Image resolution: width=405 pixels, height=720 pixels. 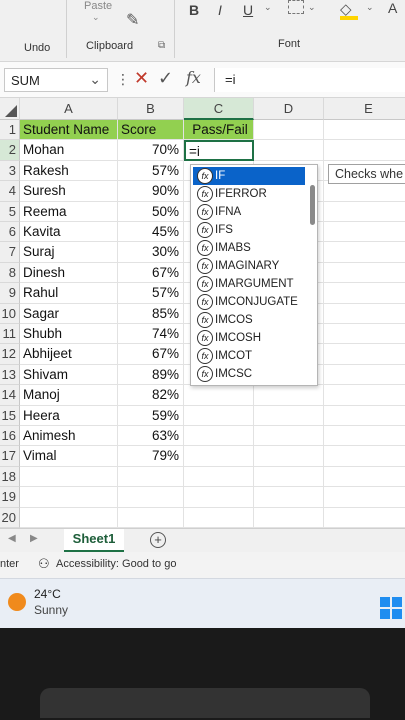 What do you see at coordinates (10, 191) in the screenshot?
I see `row-header-4: 4` at bounding box center [10, 191].